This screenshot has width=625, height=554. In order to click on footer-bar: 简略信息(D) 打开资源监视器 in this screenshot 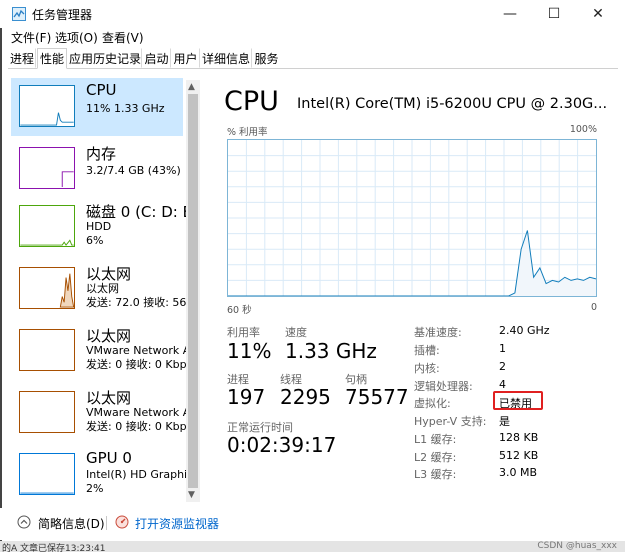, I will do `click(312, 524)`.